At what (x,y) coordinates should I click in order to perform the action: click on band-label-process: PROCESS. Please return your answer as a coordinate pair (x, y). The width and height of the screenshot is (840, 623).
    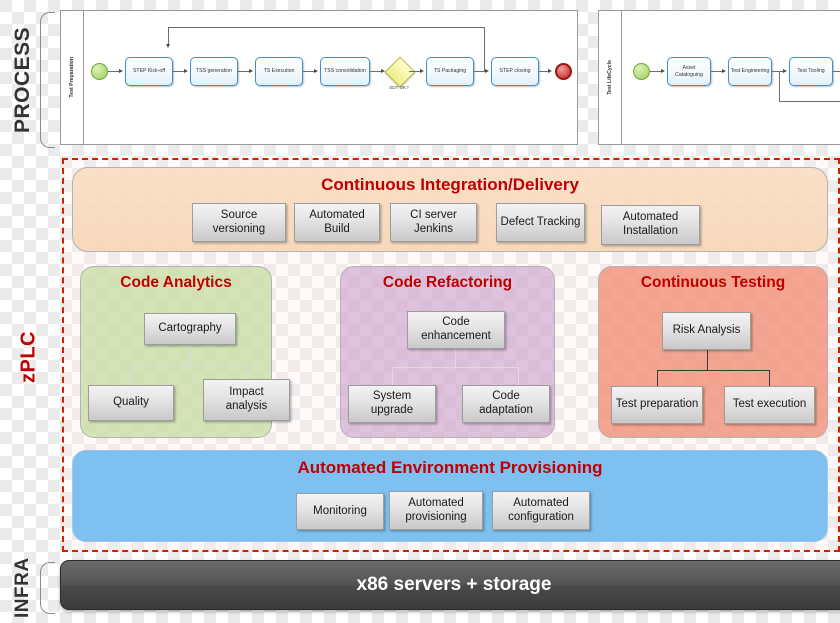
    Looking at the image, I should click on (22, 80).